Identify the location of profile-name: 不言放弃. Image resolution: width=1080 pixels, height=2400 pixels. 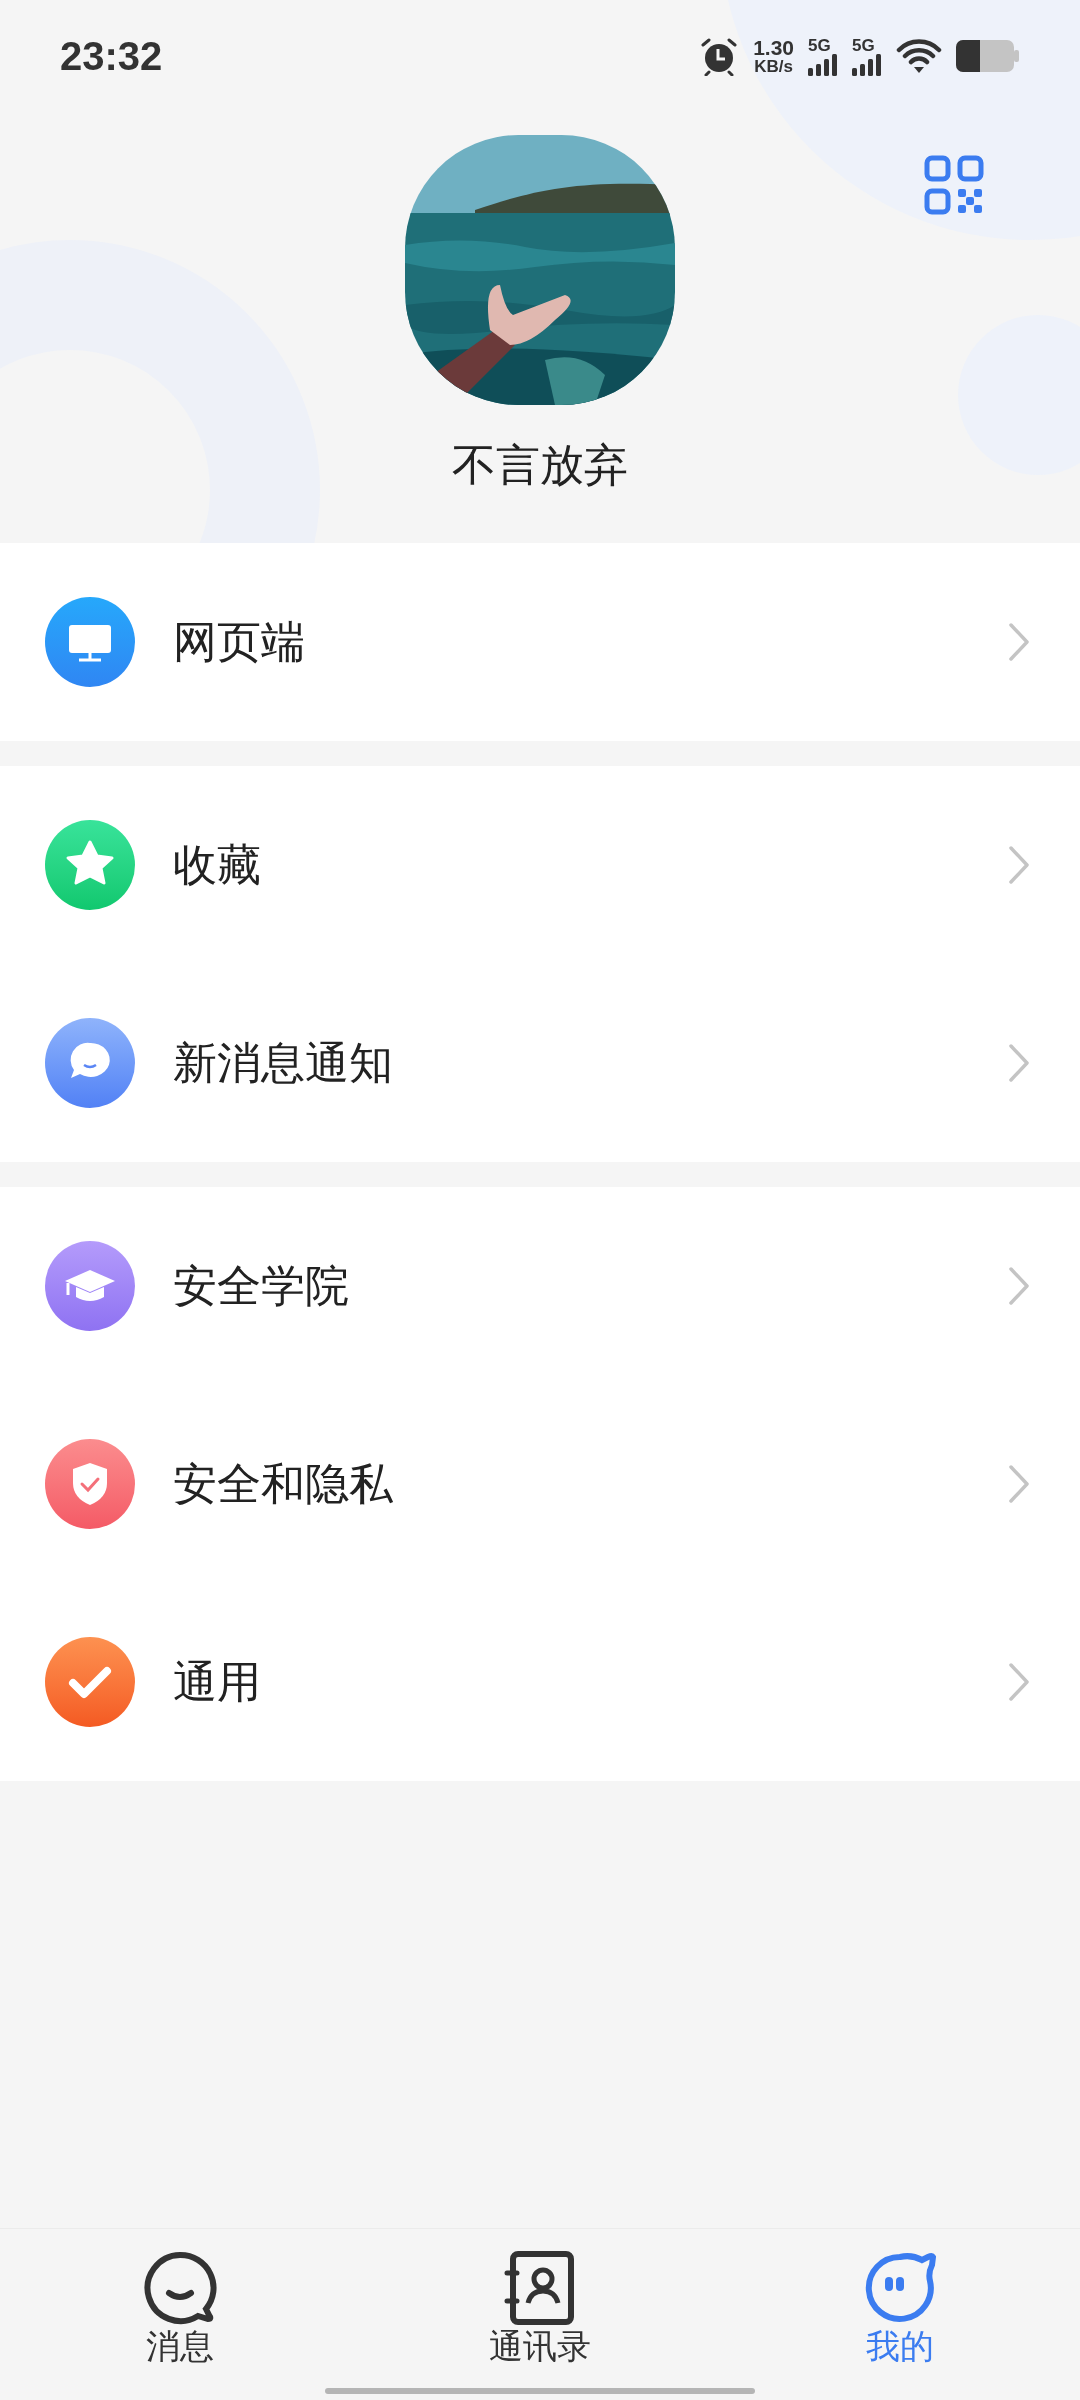
(540, 465).